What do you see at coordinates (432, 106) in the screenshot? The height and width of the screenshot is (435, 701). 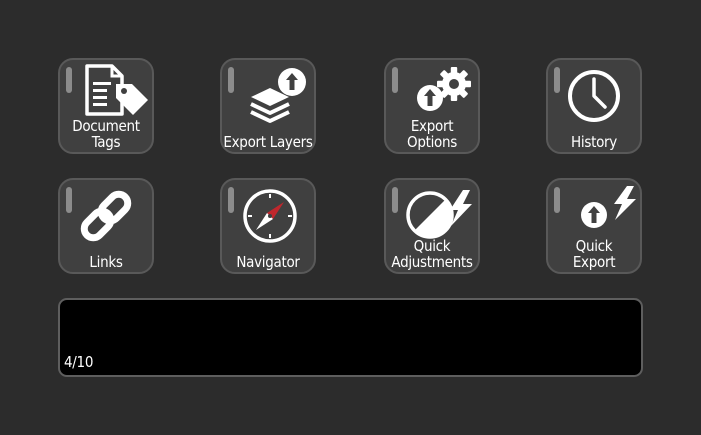 I see `export-options-button: Export Options` at bounding box center [432, 106].